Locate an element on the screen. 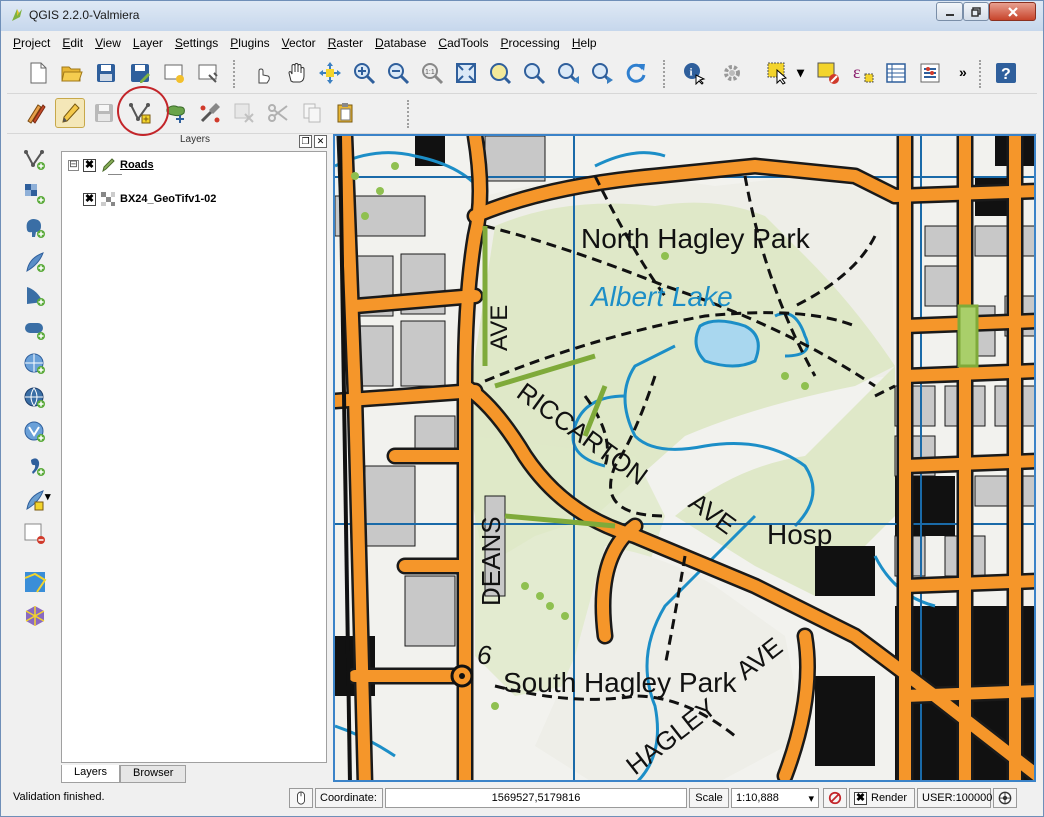  node-tool-button is located at coordinates (210, 113).